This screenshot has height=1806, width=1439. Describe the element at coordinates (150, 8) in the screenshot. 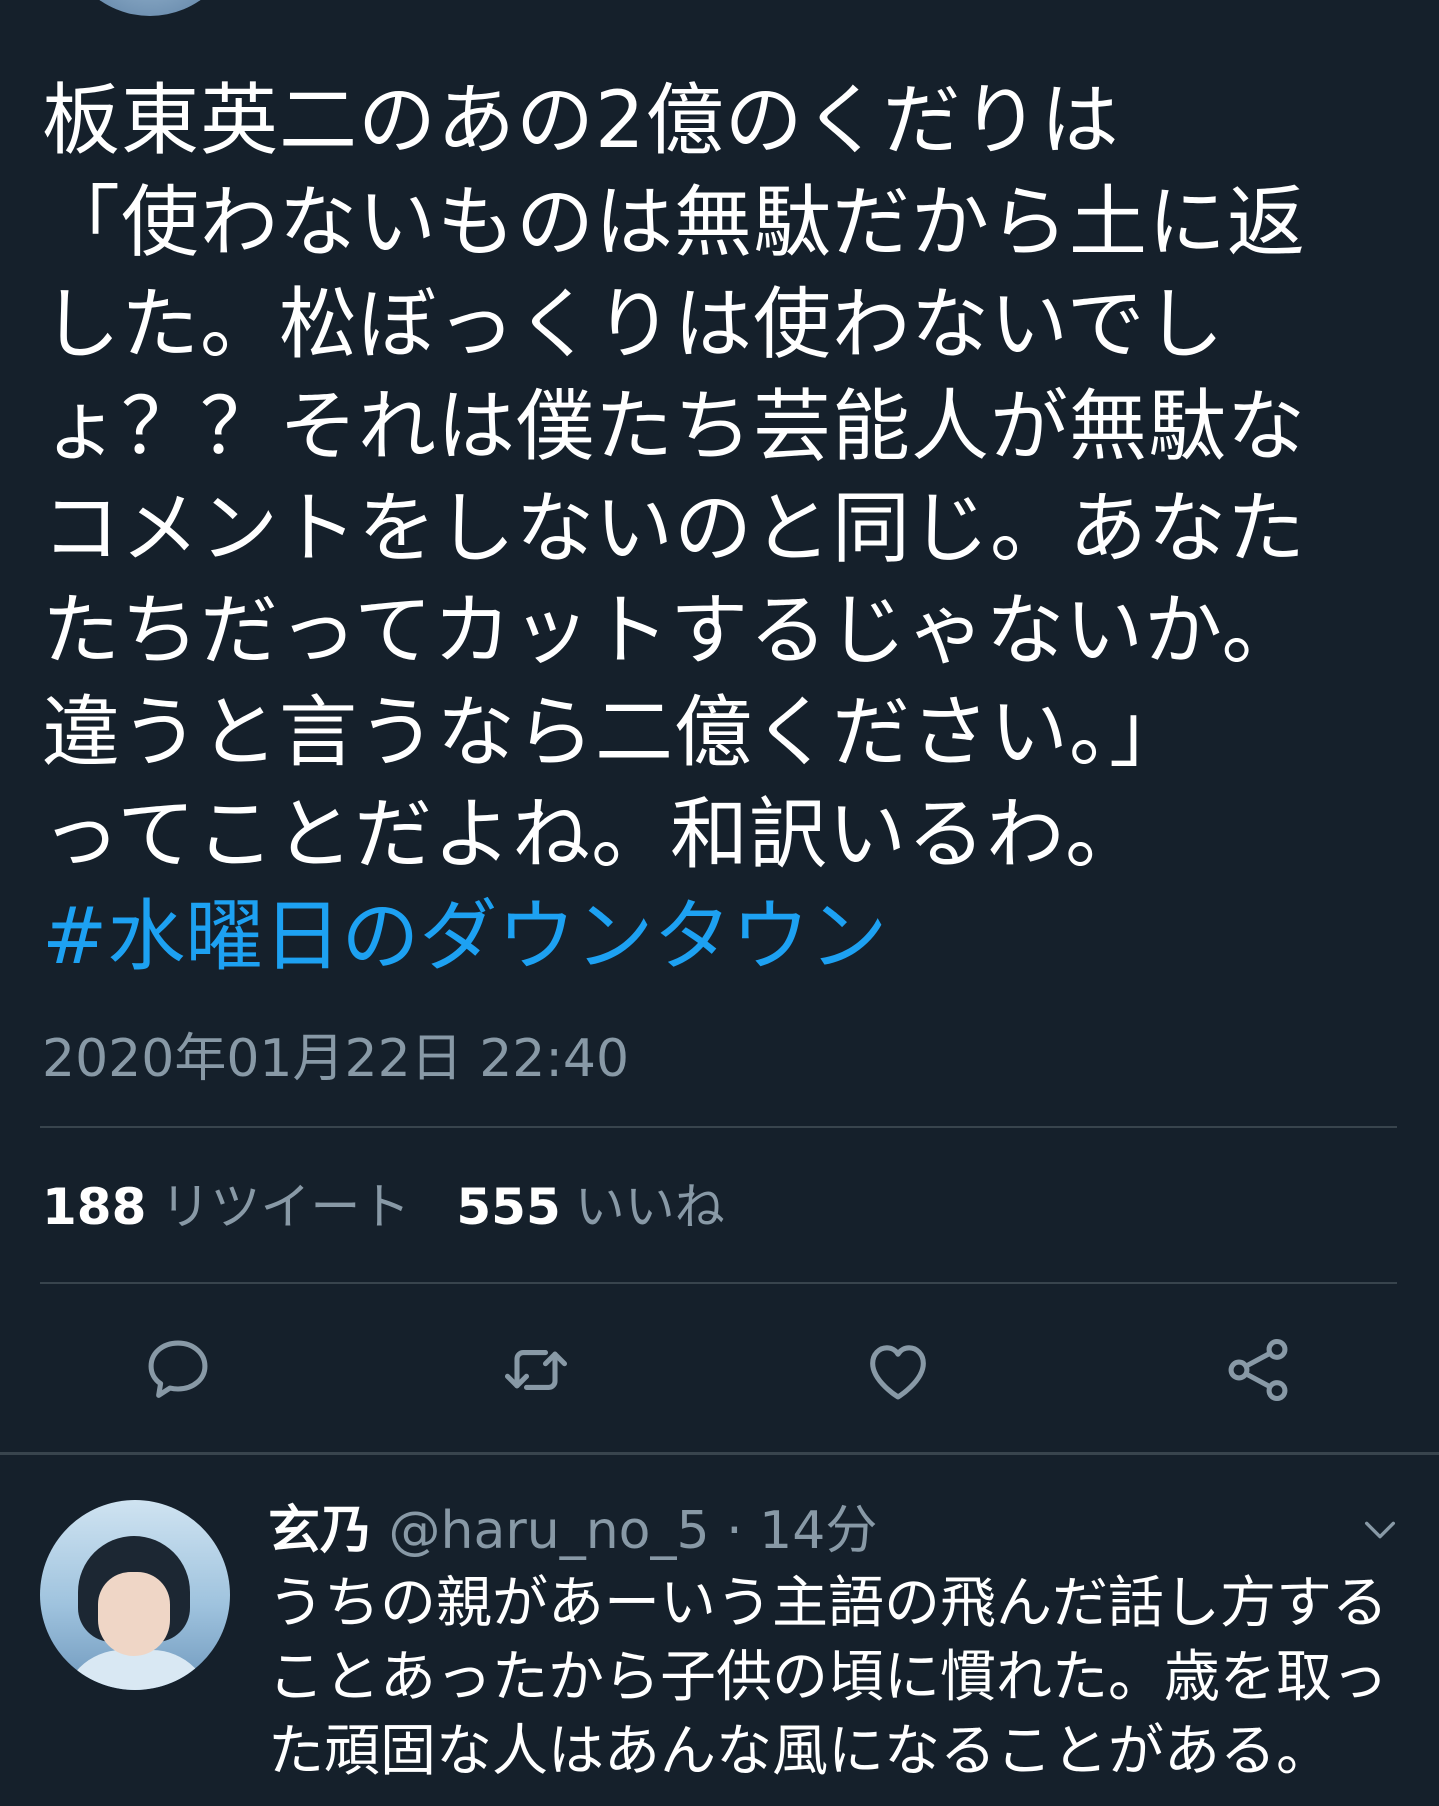

I see `author-avatar` at that location.